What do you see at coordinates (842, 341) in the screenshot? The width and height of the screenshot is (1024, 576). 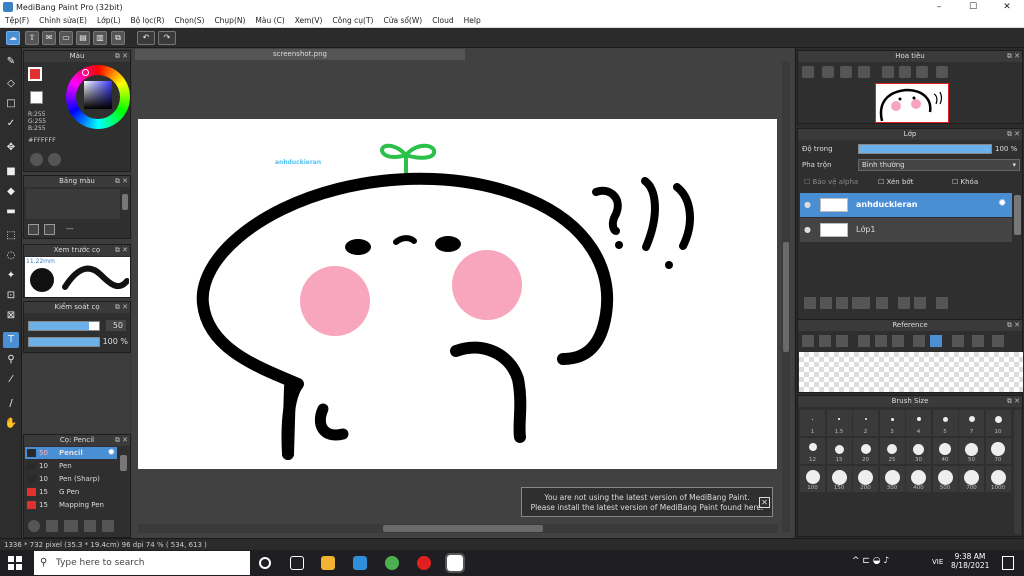 I see `reference-close-icon` at bounding box center [842, 341].